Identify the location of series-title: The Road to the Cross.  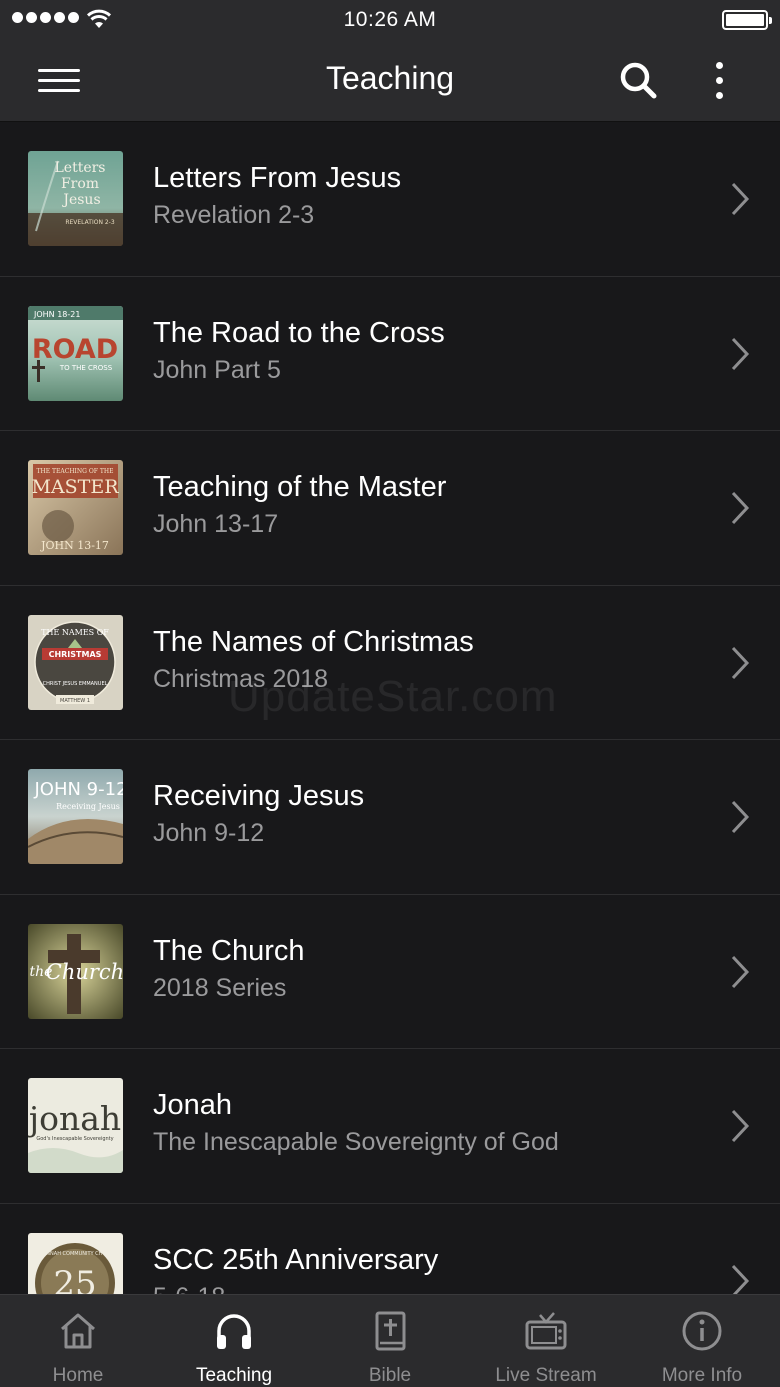
(299, 332).